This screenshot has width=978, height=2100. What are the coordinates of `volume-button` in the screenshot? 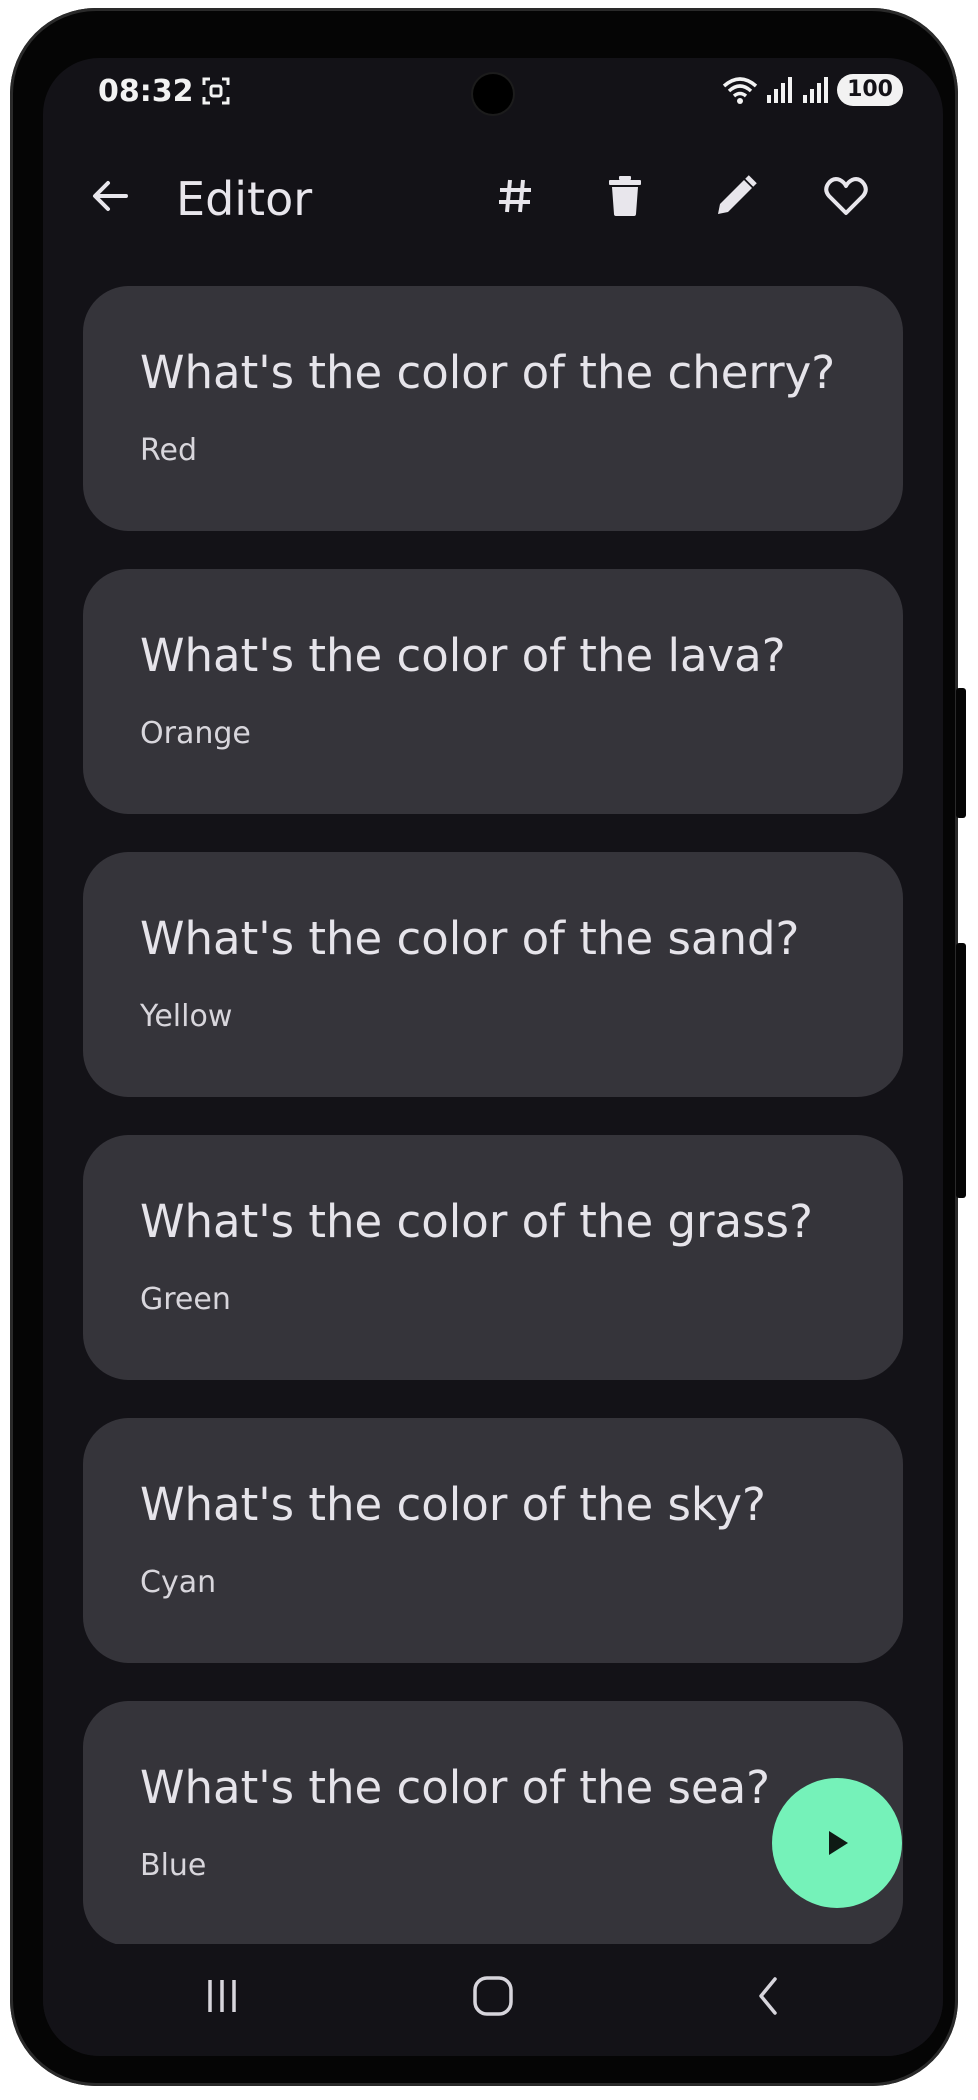 It's located at (961, 753).